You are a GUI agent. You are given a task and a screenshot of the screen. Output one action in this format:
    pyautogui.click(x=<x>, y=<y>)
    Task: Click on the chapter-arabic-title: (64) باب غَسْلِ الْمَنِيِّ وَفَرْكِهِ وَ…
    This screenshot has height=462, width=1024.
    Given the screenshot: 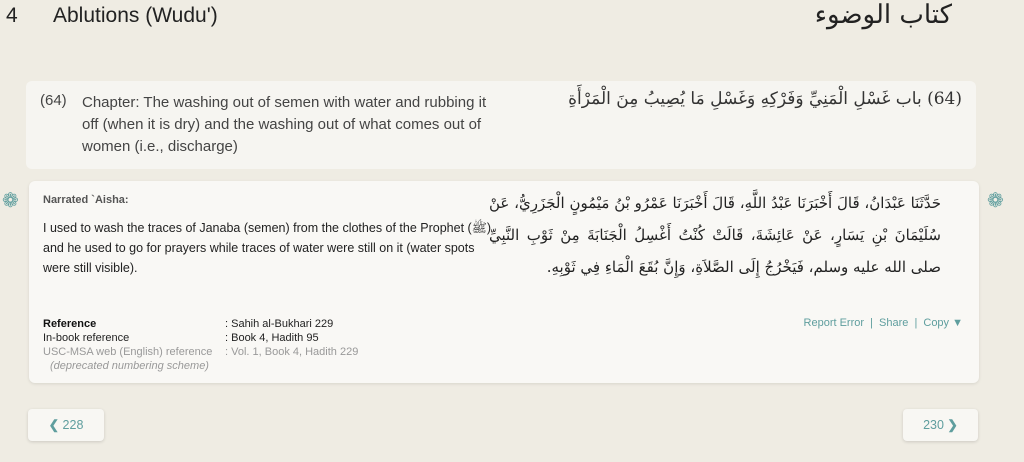 What is the action you would take?
    pyautogui.click(x=765, y=99)
    